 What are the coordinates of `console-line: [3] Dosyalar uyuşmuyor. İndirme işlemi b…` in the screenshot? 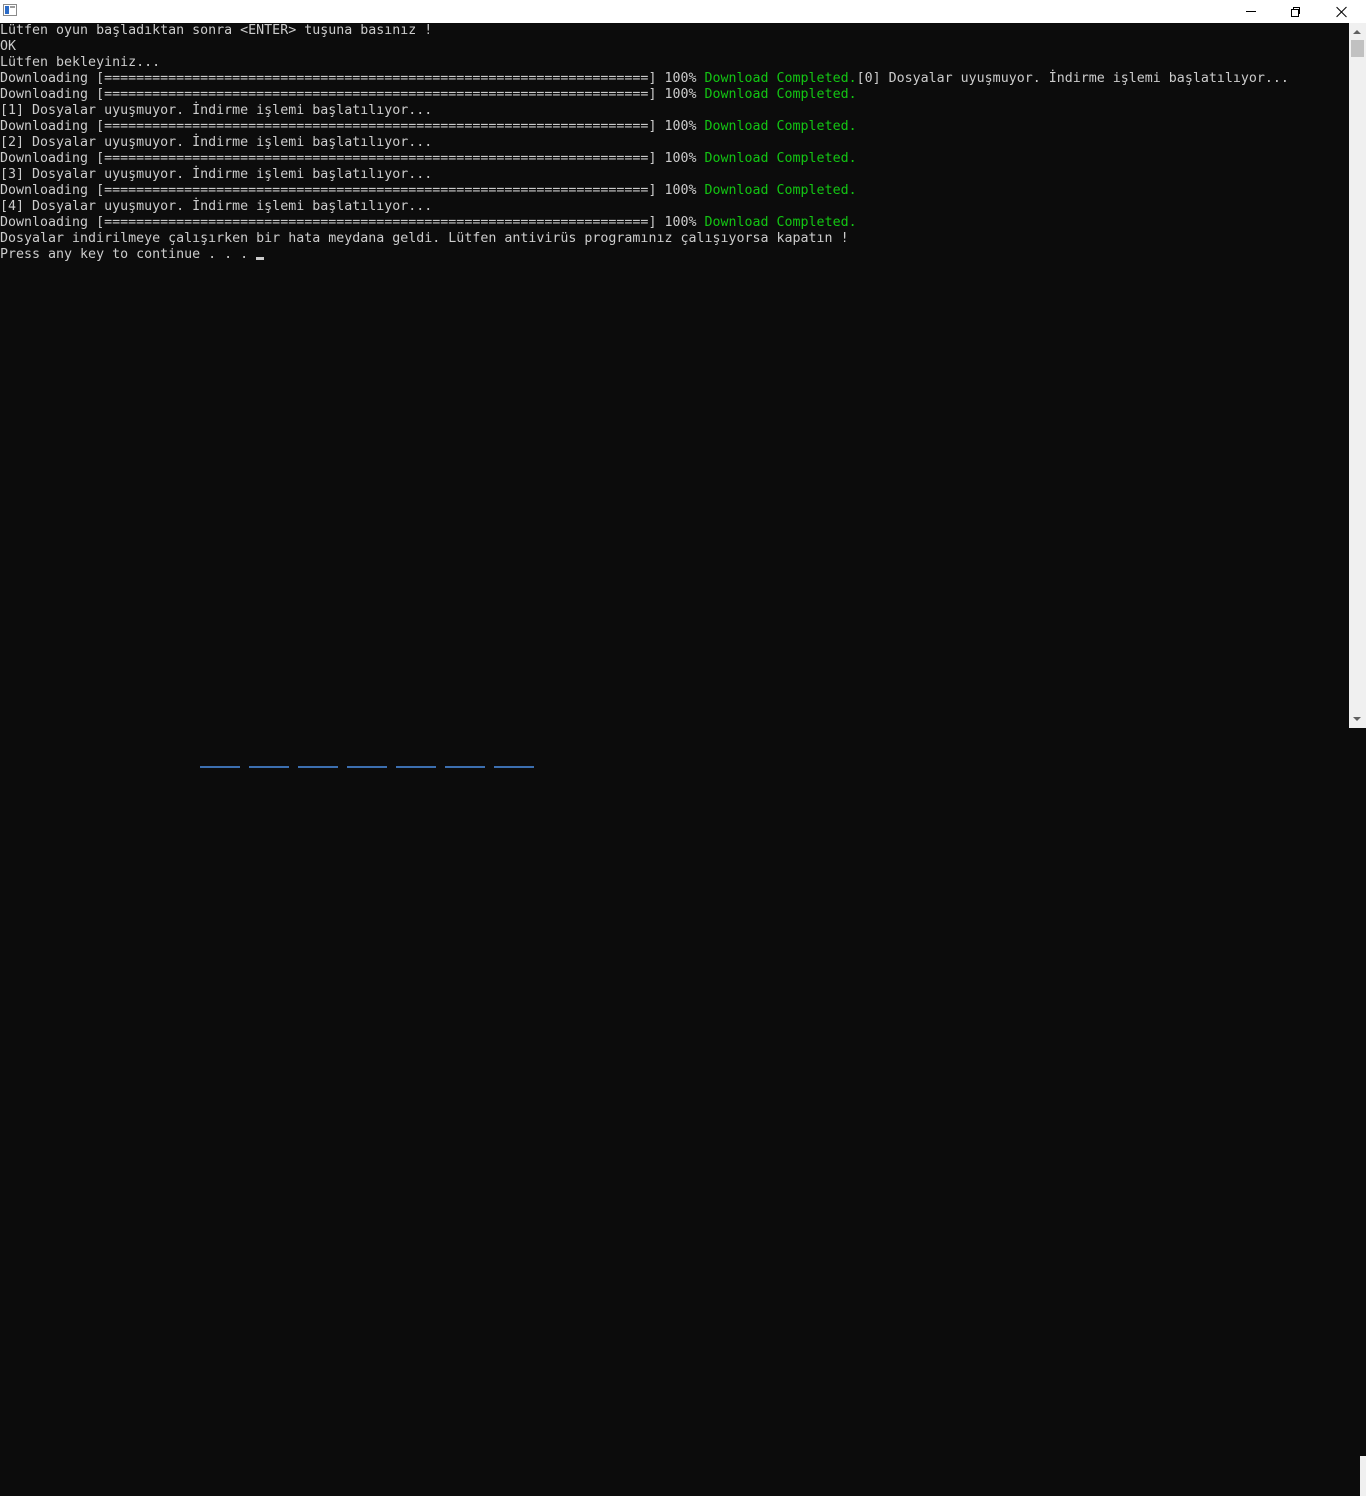 It's located at (674, 175).